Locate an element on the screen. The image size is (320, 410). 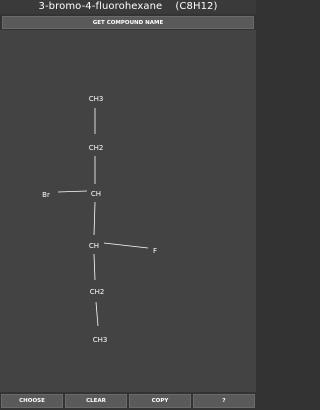
clear-button: CLEAR is located at coordinates (96, 401).